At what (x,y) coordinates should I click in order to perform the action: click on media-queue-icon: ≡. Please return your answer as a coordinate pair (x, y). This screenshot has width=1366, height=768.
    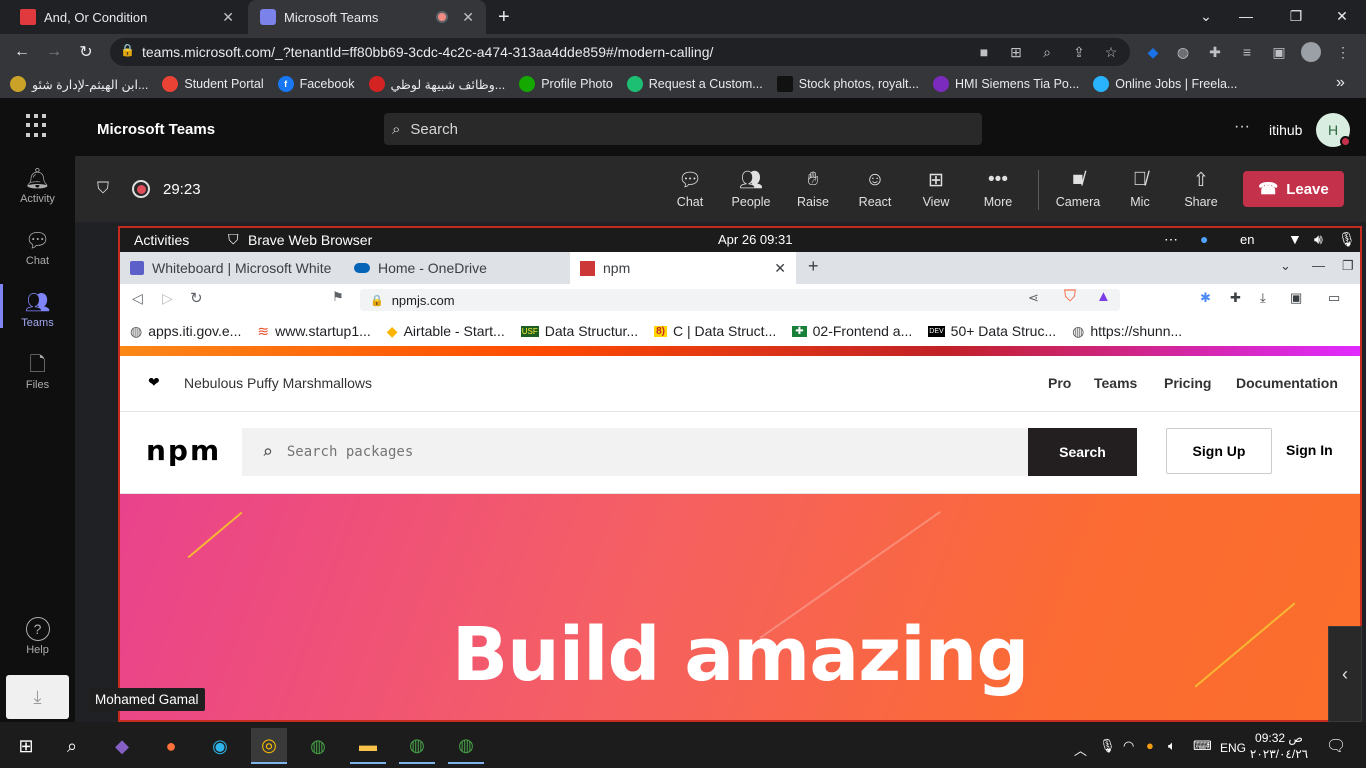
    Looking at the image, I should click on (1247, 52).